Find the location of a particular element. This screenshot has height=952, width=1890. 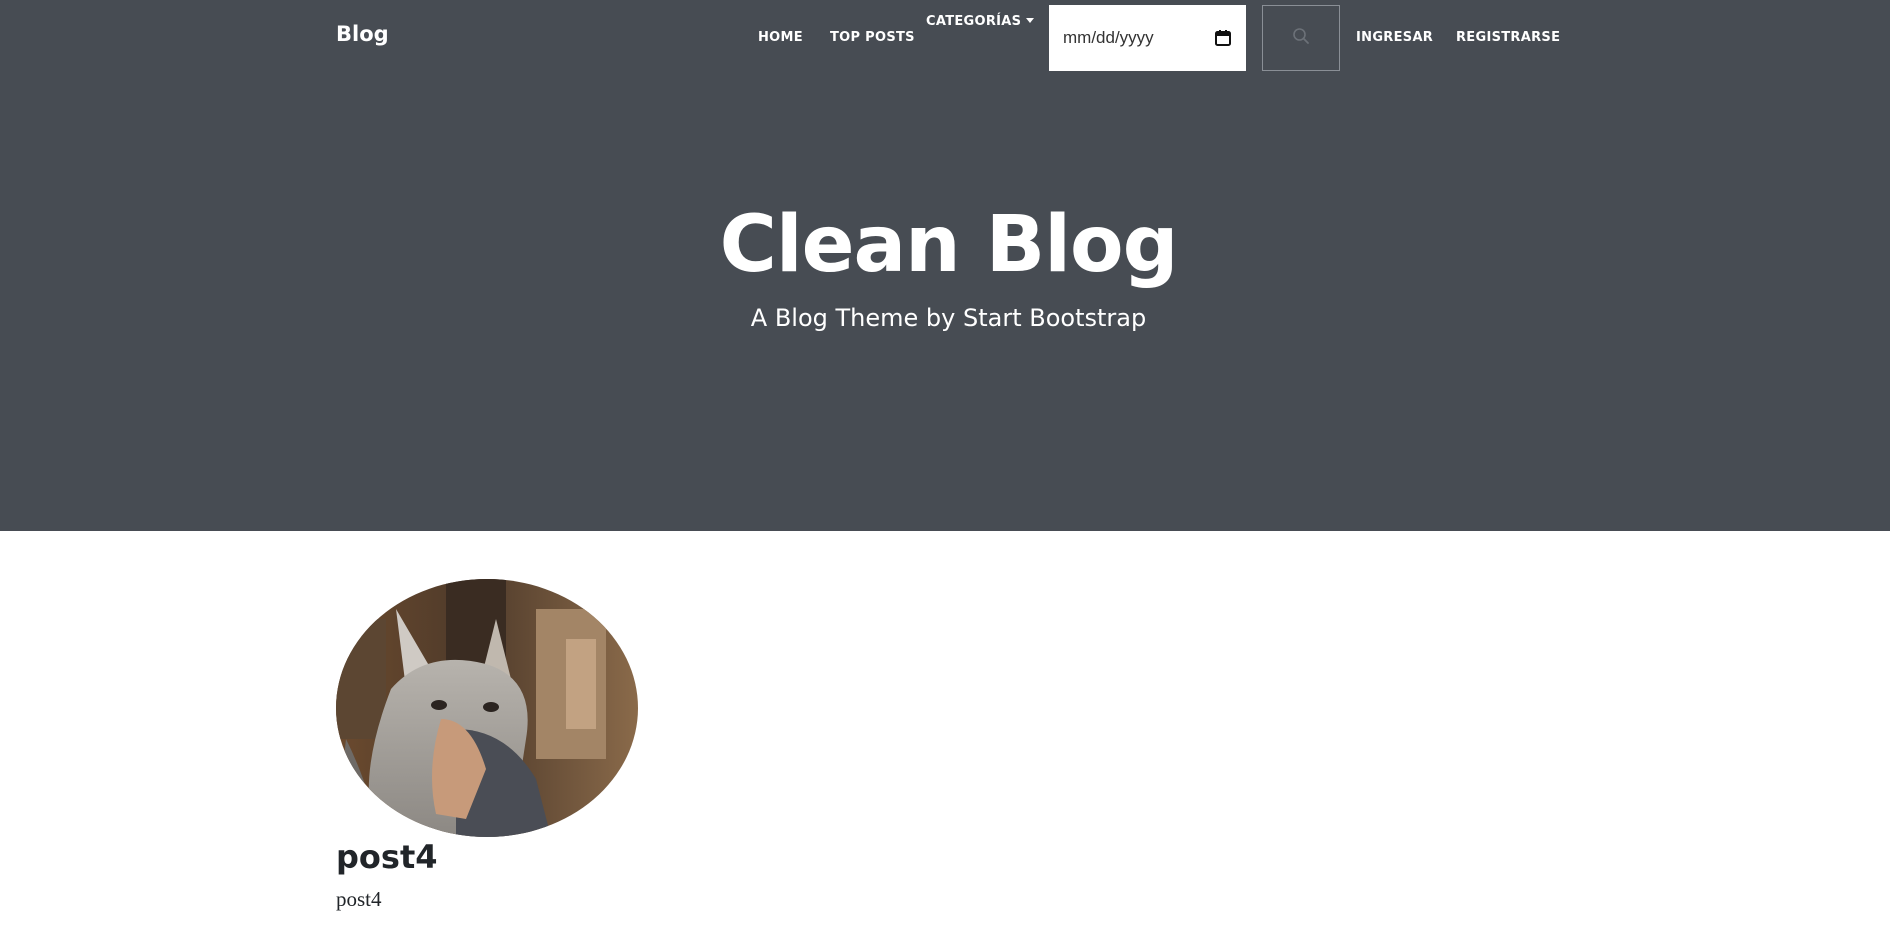

navbar-brand: Blog is located at coordinates (362, 34).